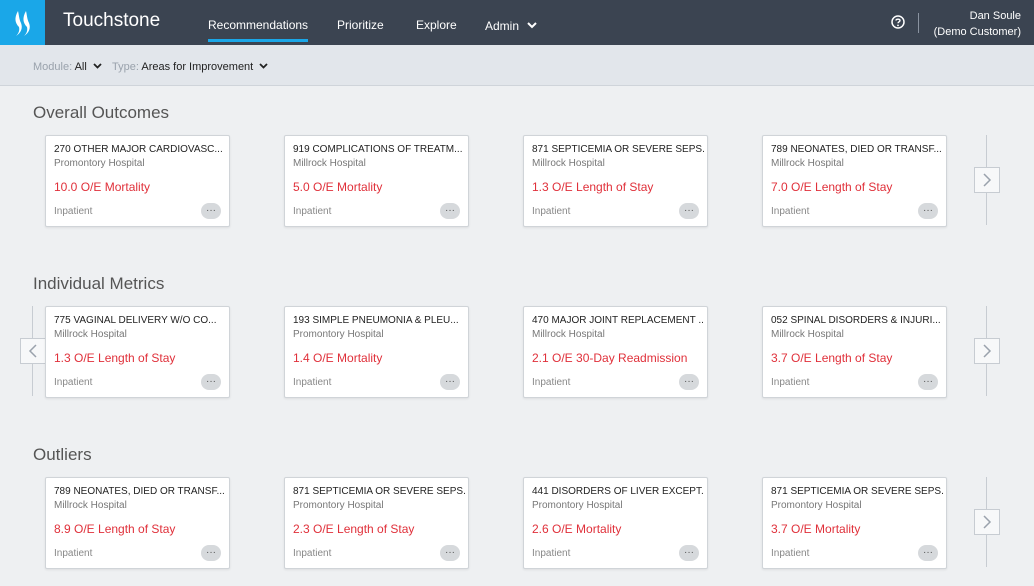 This screenshot has height=586, width=1034. I want to click on card-metric: 2.3 O/E Length of Stay, so click(354, 529).